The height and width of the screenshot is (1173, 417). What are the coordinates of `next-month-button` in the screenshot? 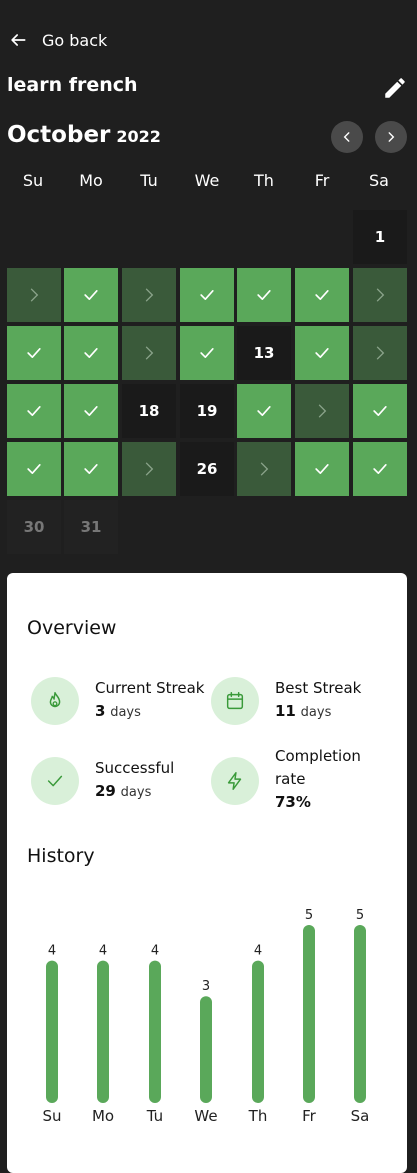 It's located at (391, 137).